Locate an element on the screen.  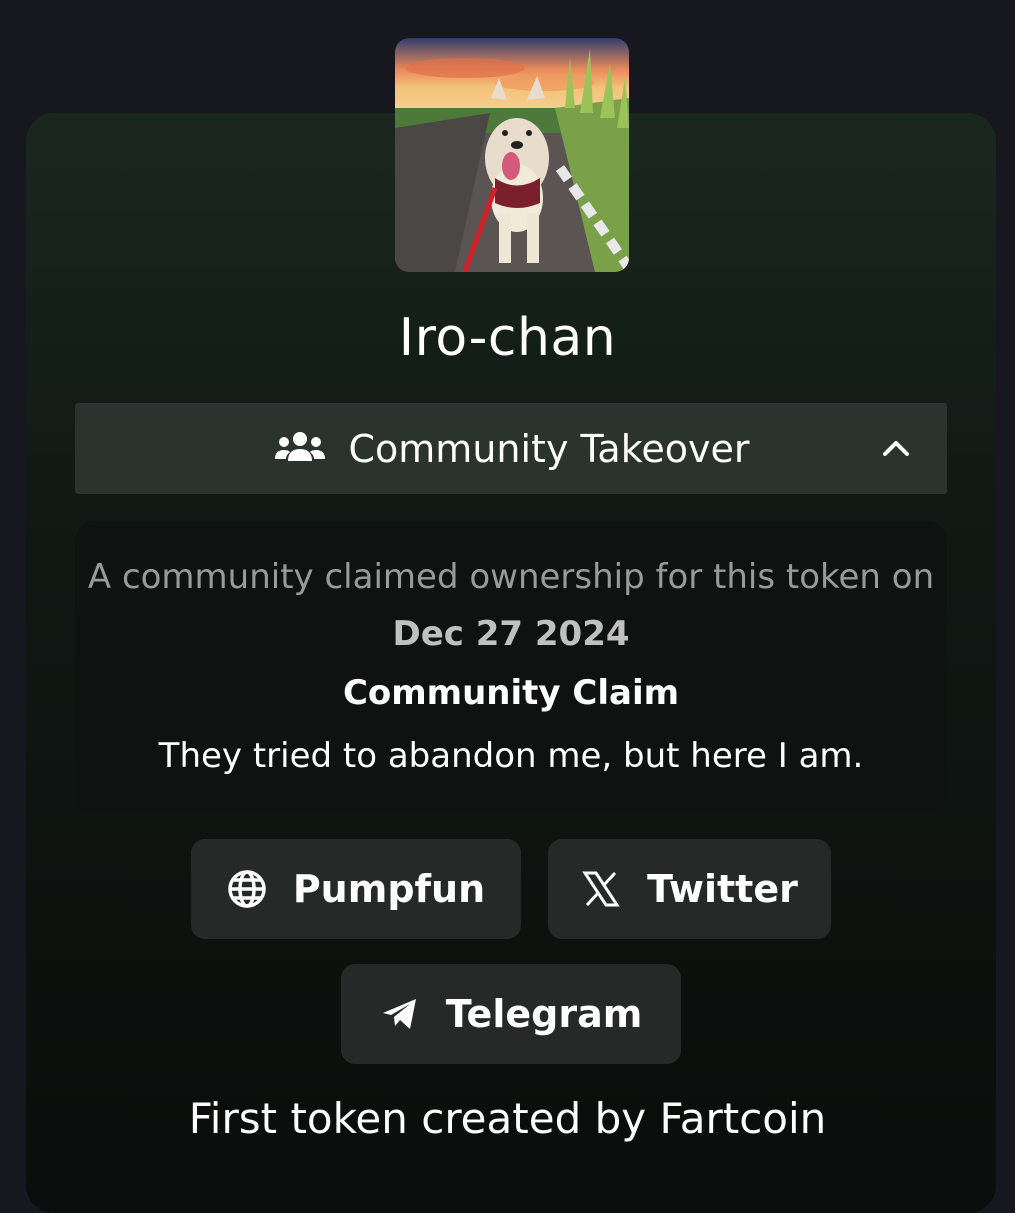
token-description: First token created by Fartcoin is located at coordinates (507, 1118).